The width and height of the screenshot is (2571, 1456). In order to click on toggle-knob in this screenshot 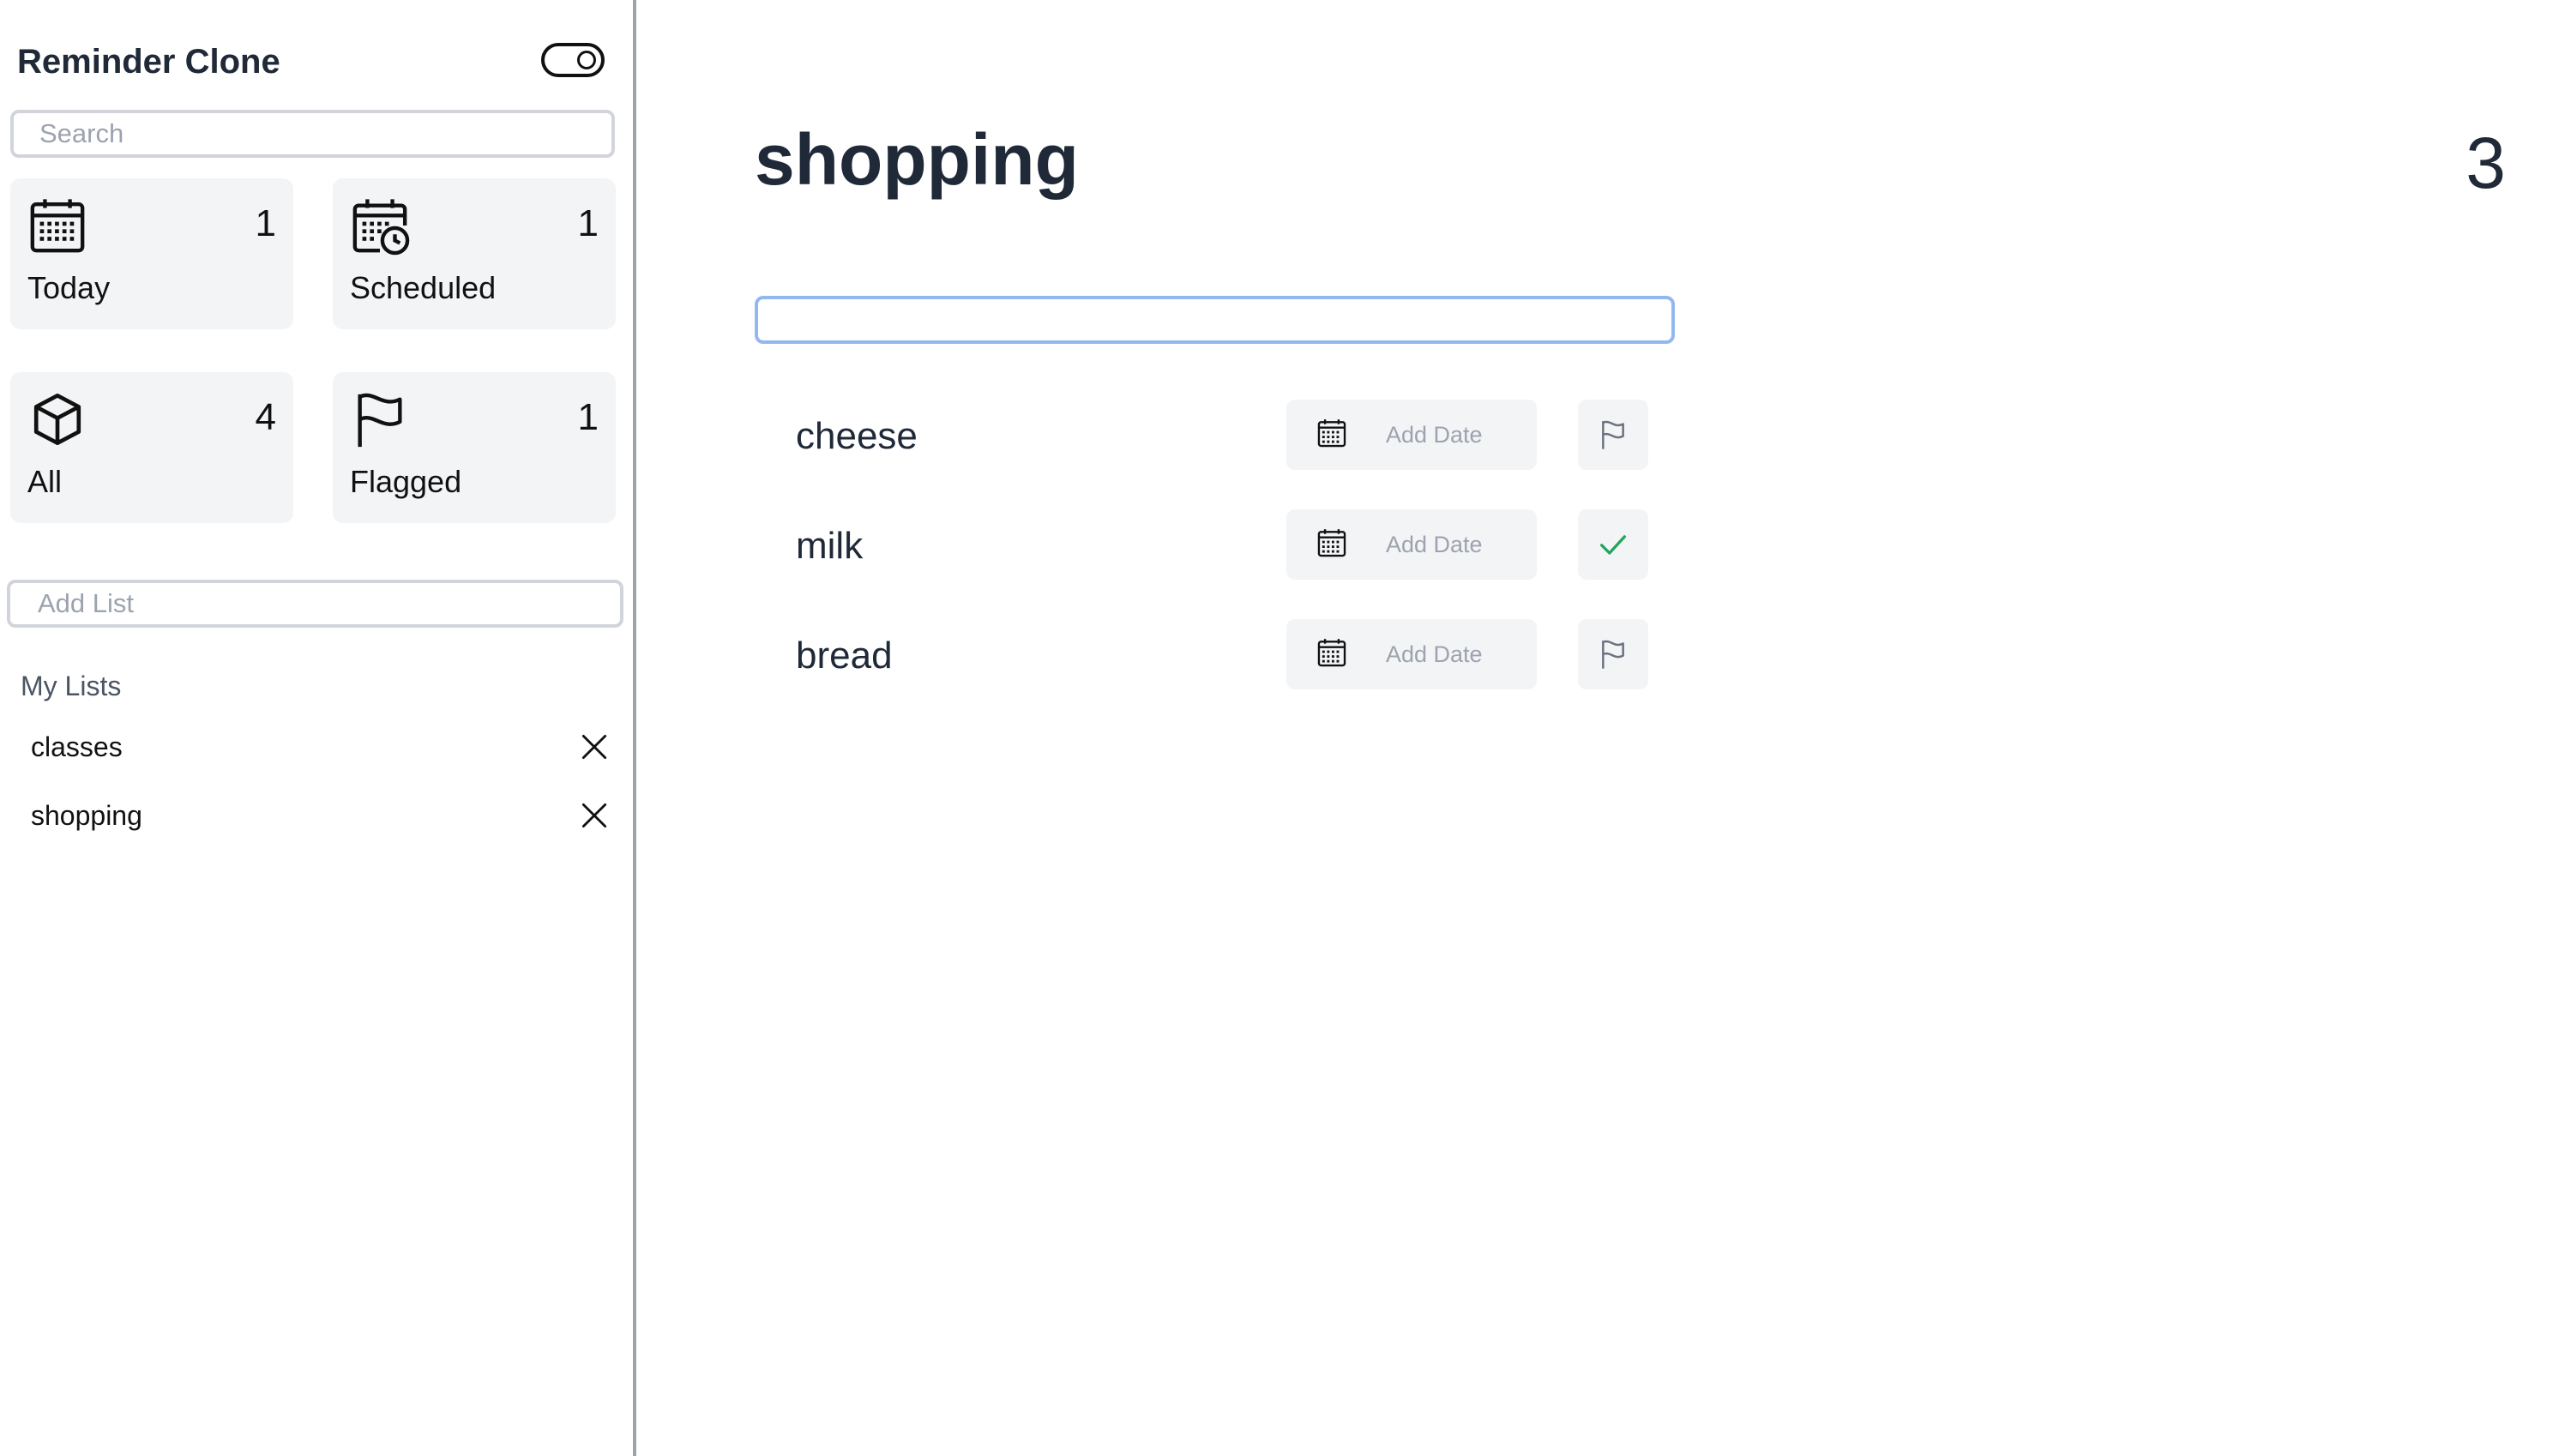, I will do `click(586, 60)`.